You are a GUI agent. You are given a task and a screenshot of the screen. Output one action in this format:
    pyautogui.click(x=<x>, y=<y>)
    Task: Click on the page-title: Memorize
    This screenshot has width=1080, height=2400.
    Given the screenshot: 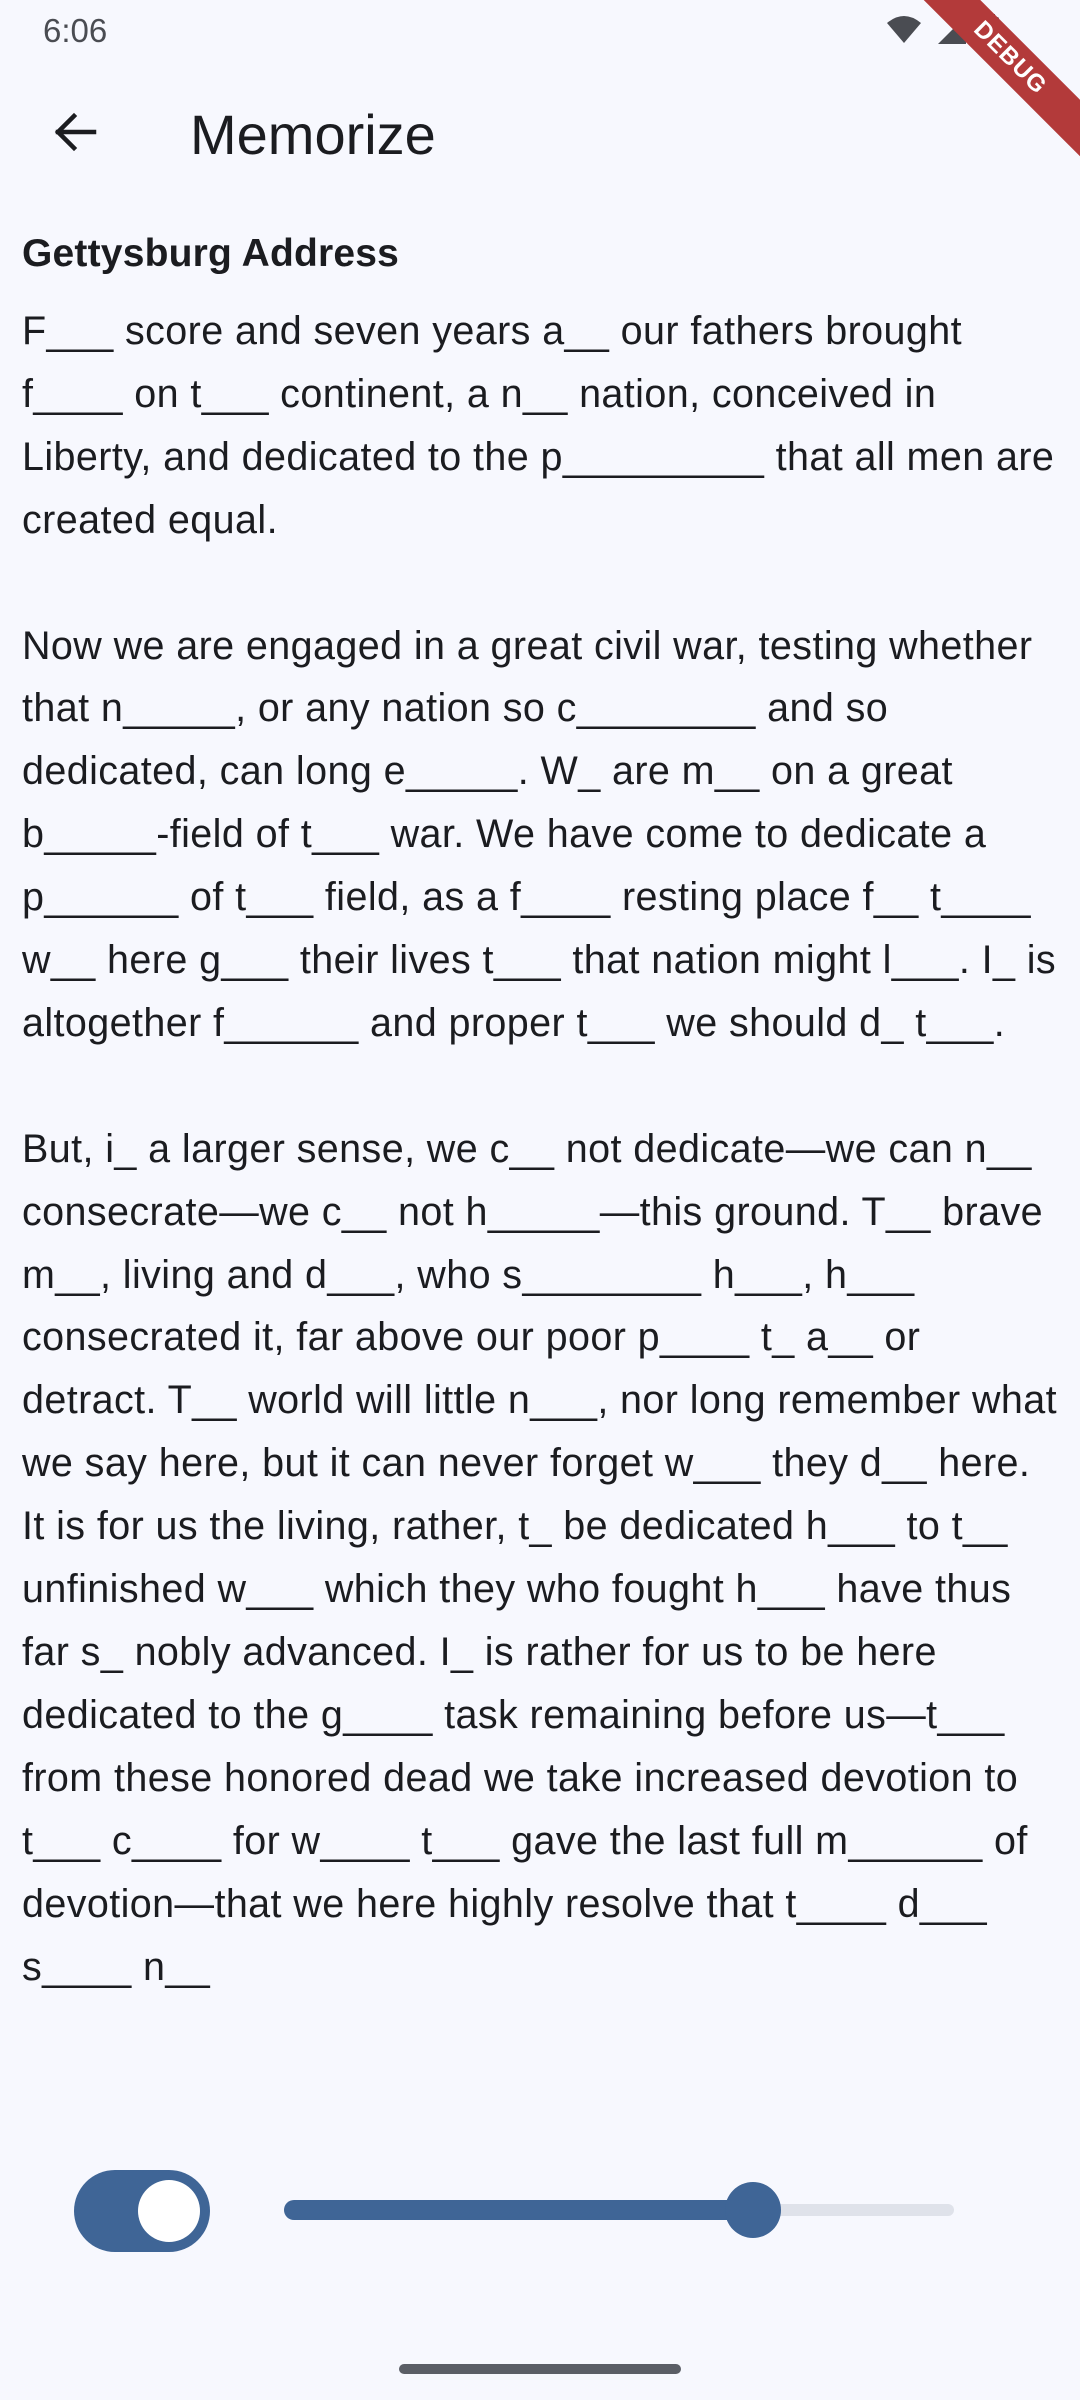 What is the action you would take?
    pyautogui.click(x=313, y=134)
    